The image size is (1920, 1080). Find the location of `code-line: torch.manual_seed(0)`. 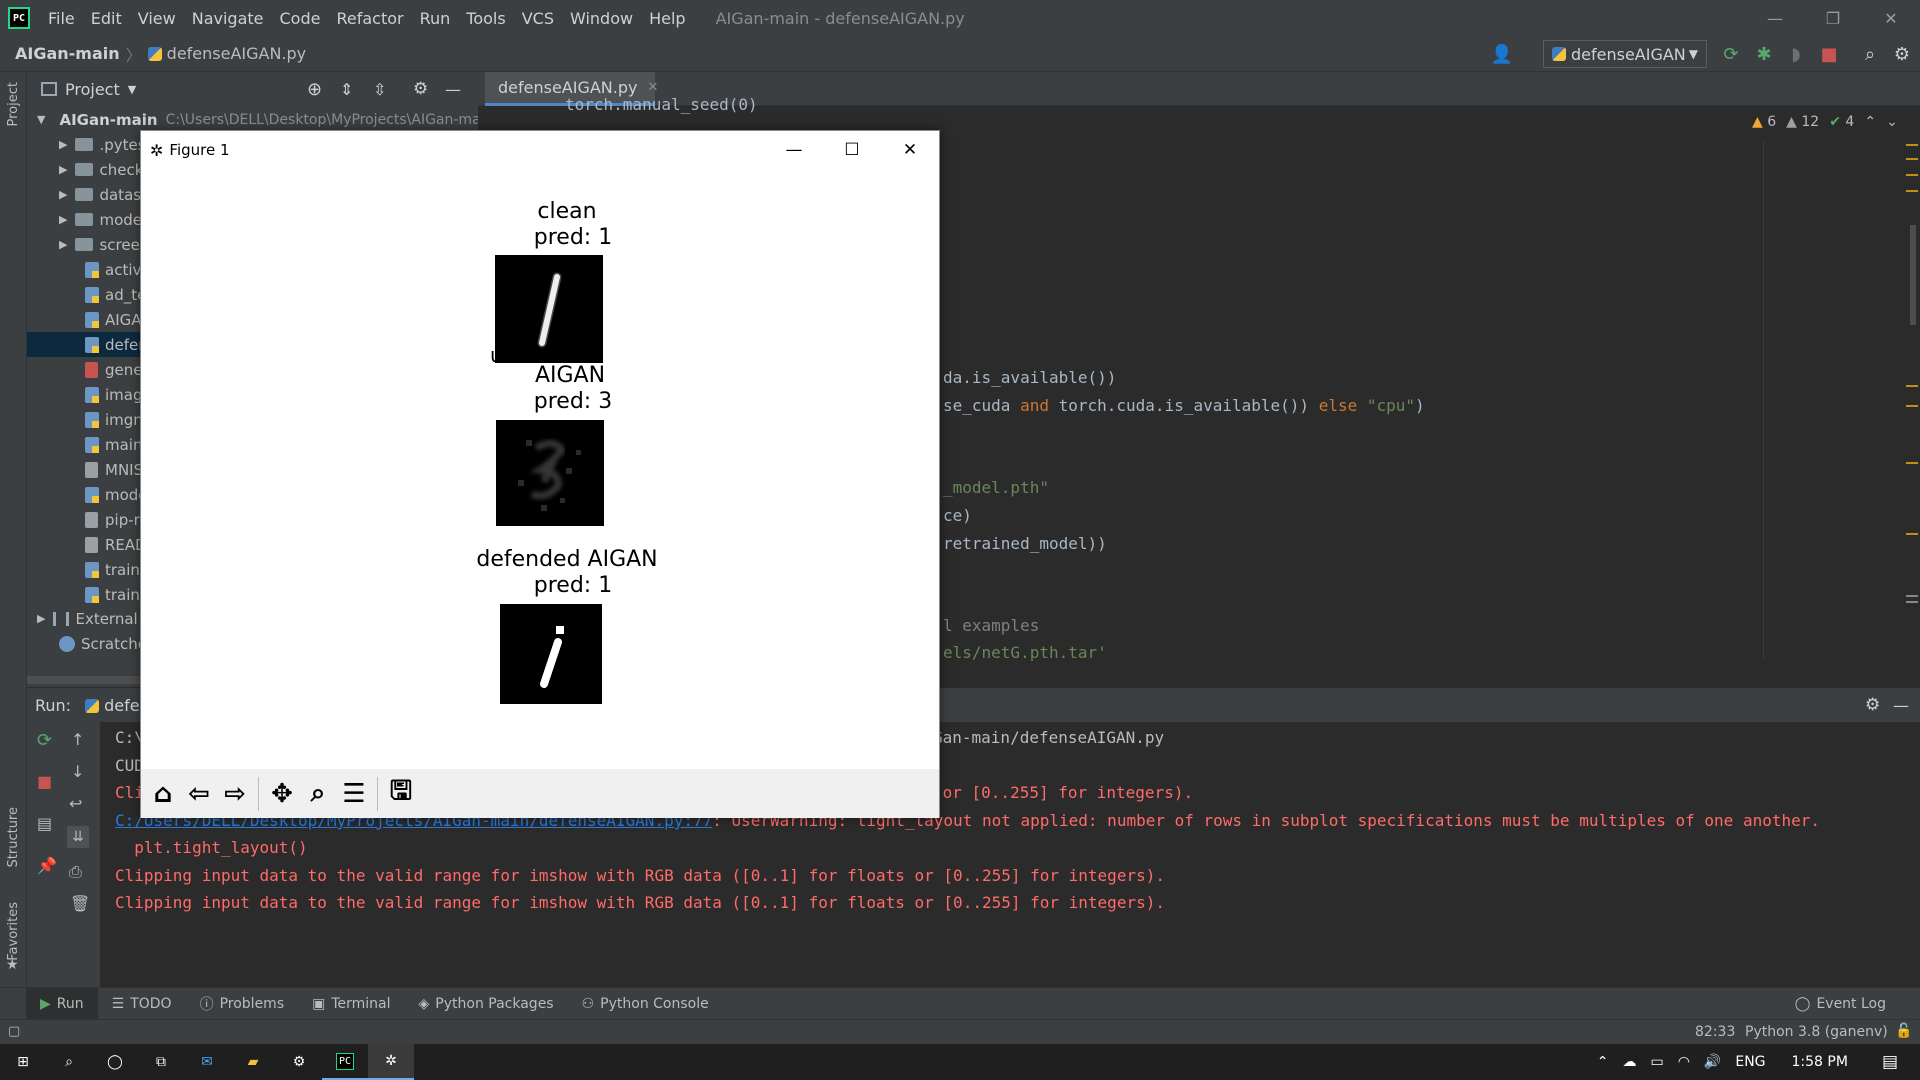

code-line: torch.manual_seed(0) is located at coordinates (661, 104).